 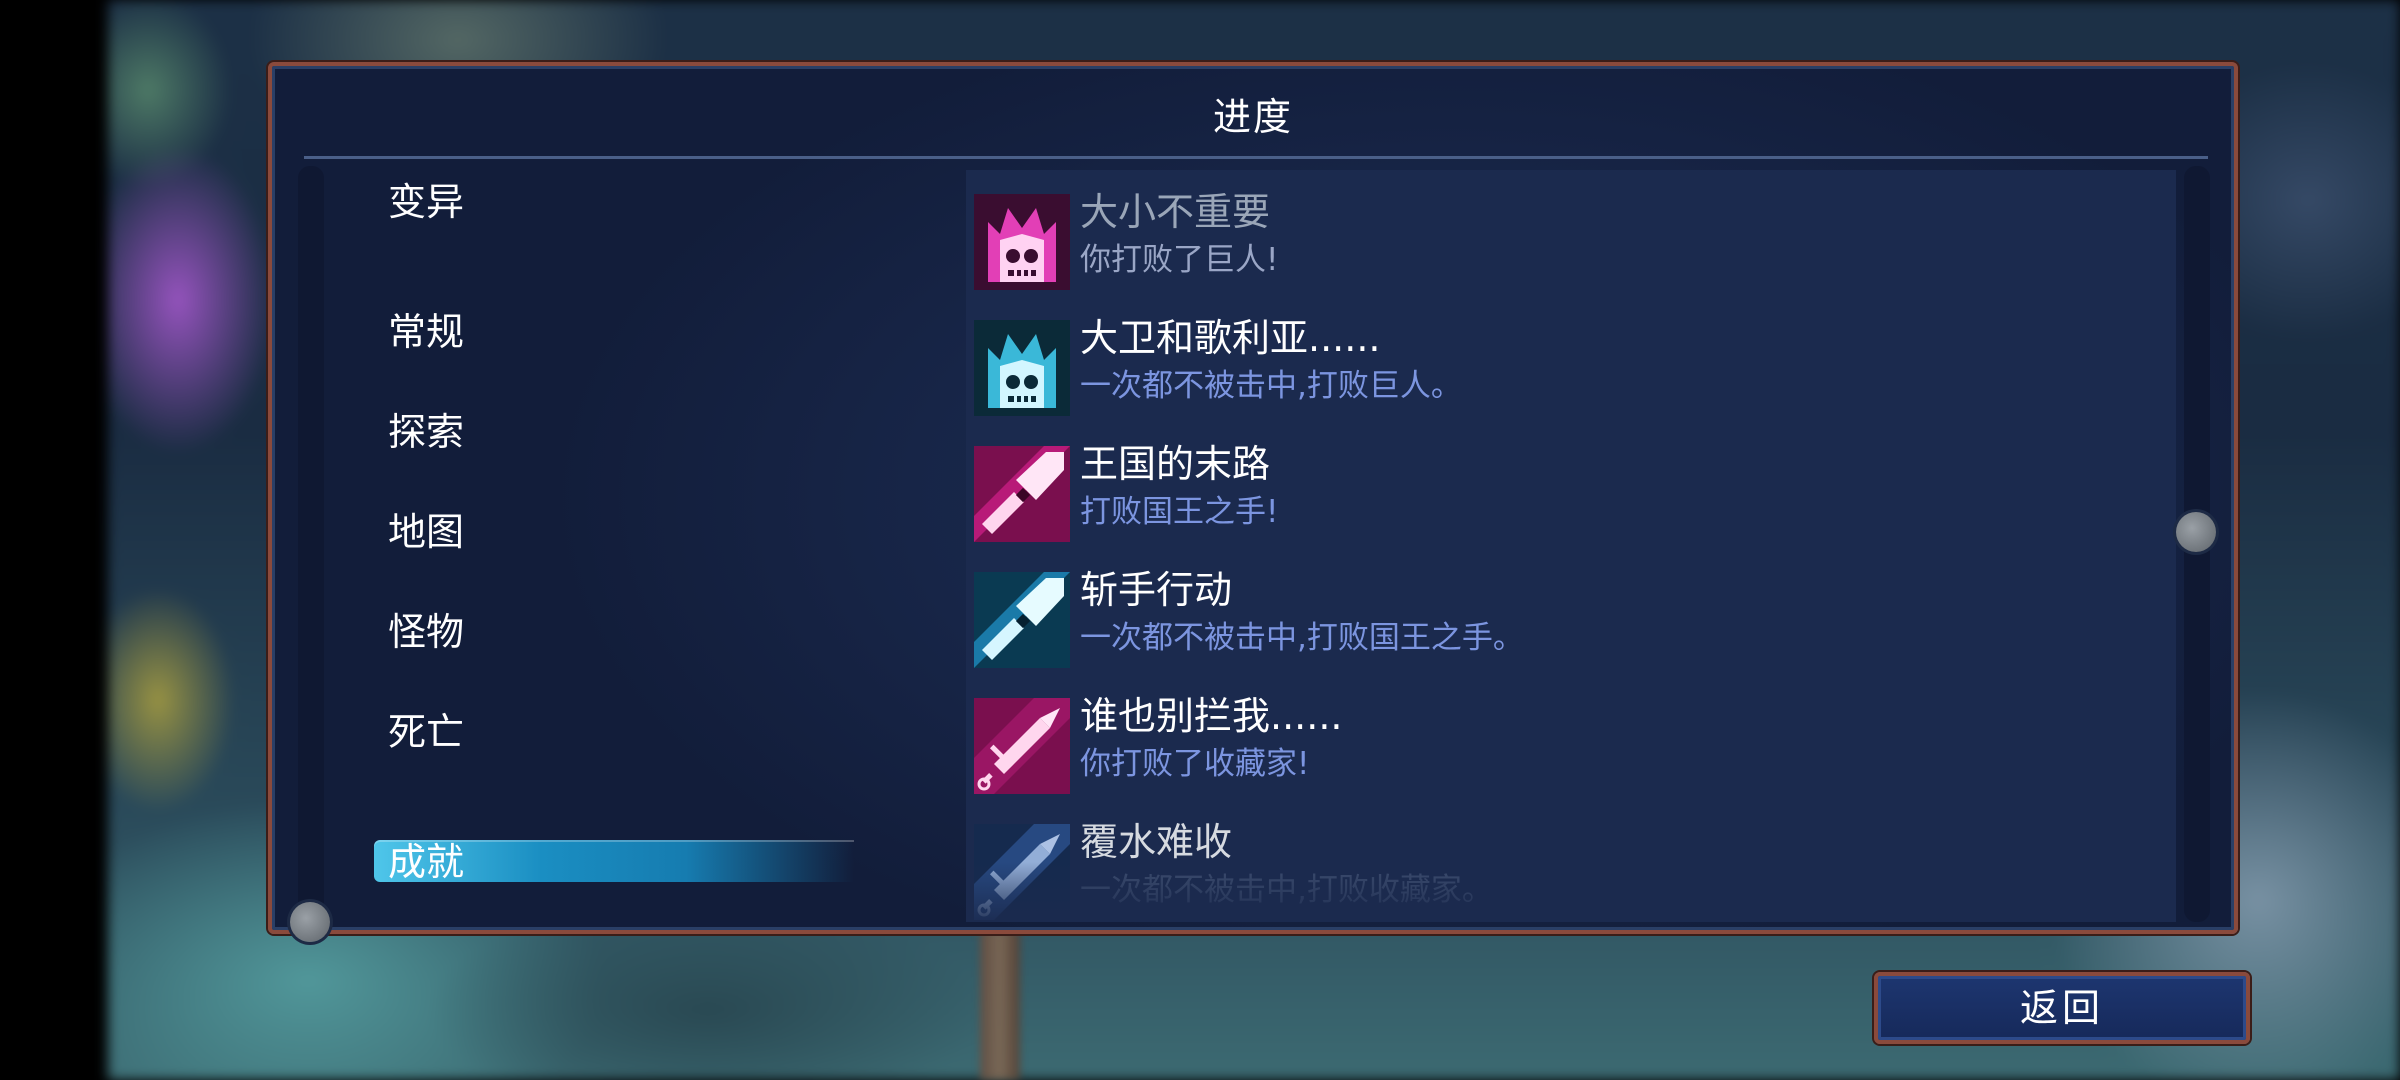 I want to click on category-general: 常规, so click(x=426, y=332).